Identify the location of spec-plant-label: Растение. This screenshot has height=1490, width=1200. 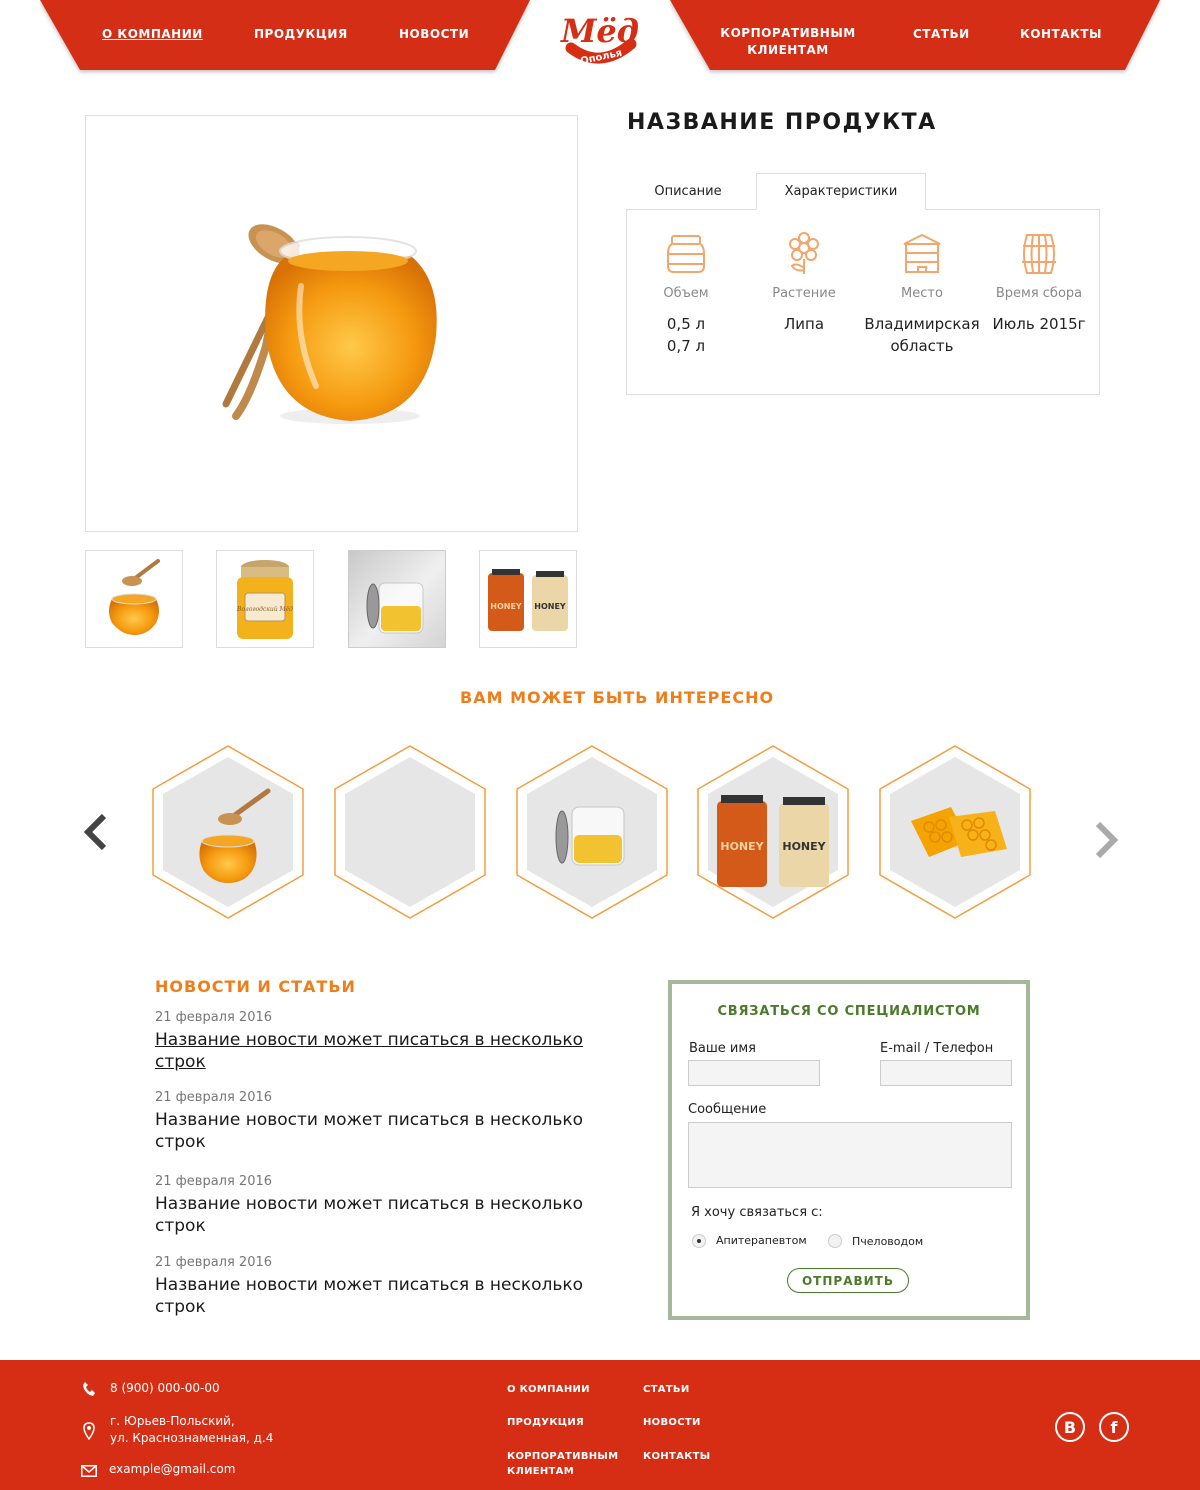
(804, 293).